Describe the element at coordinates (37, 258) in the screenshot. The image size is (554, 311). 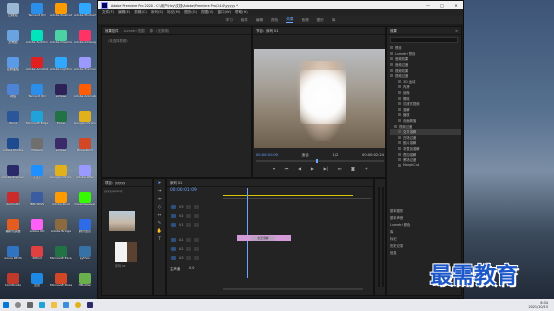
I see `desktop-shortcut: XMind` at that location.